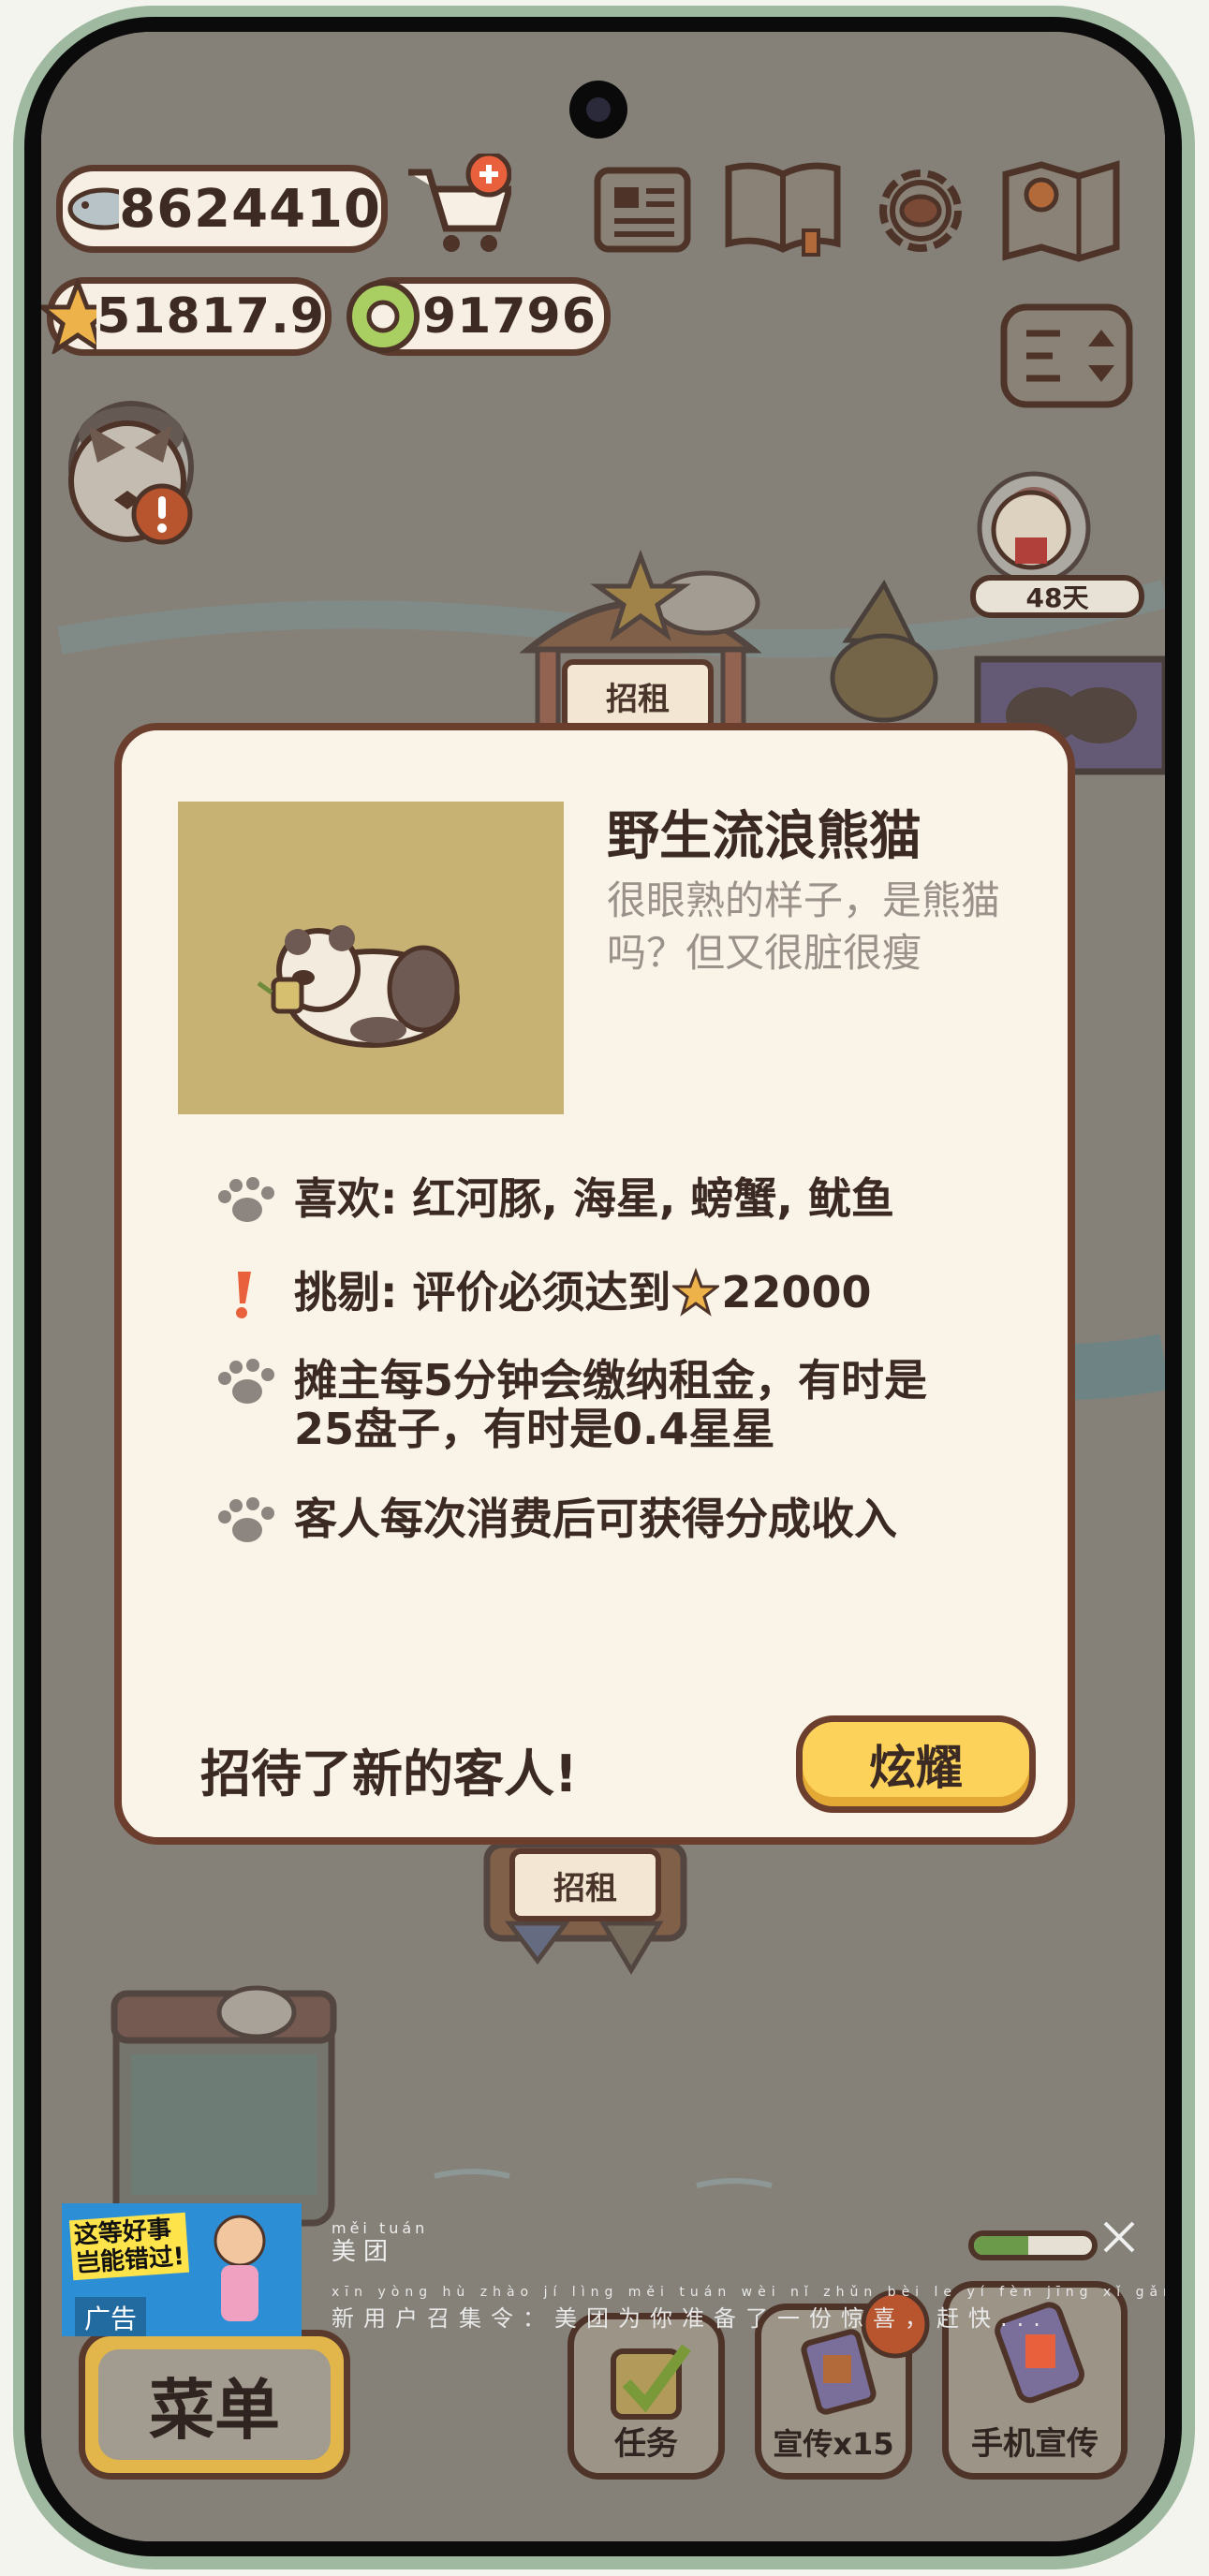  I want to click on stall-sign-top-text: 招租, so click(638, 699).